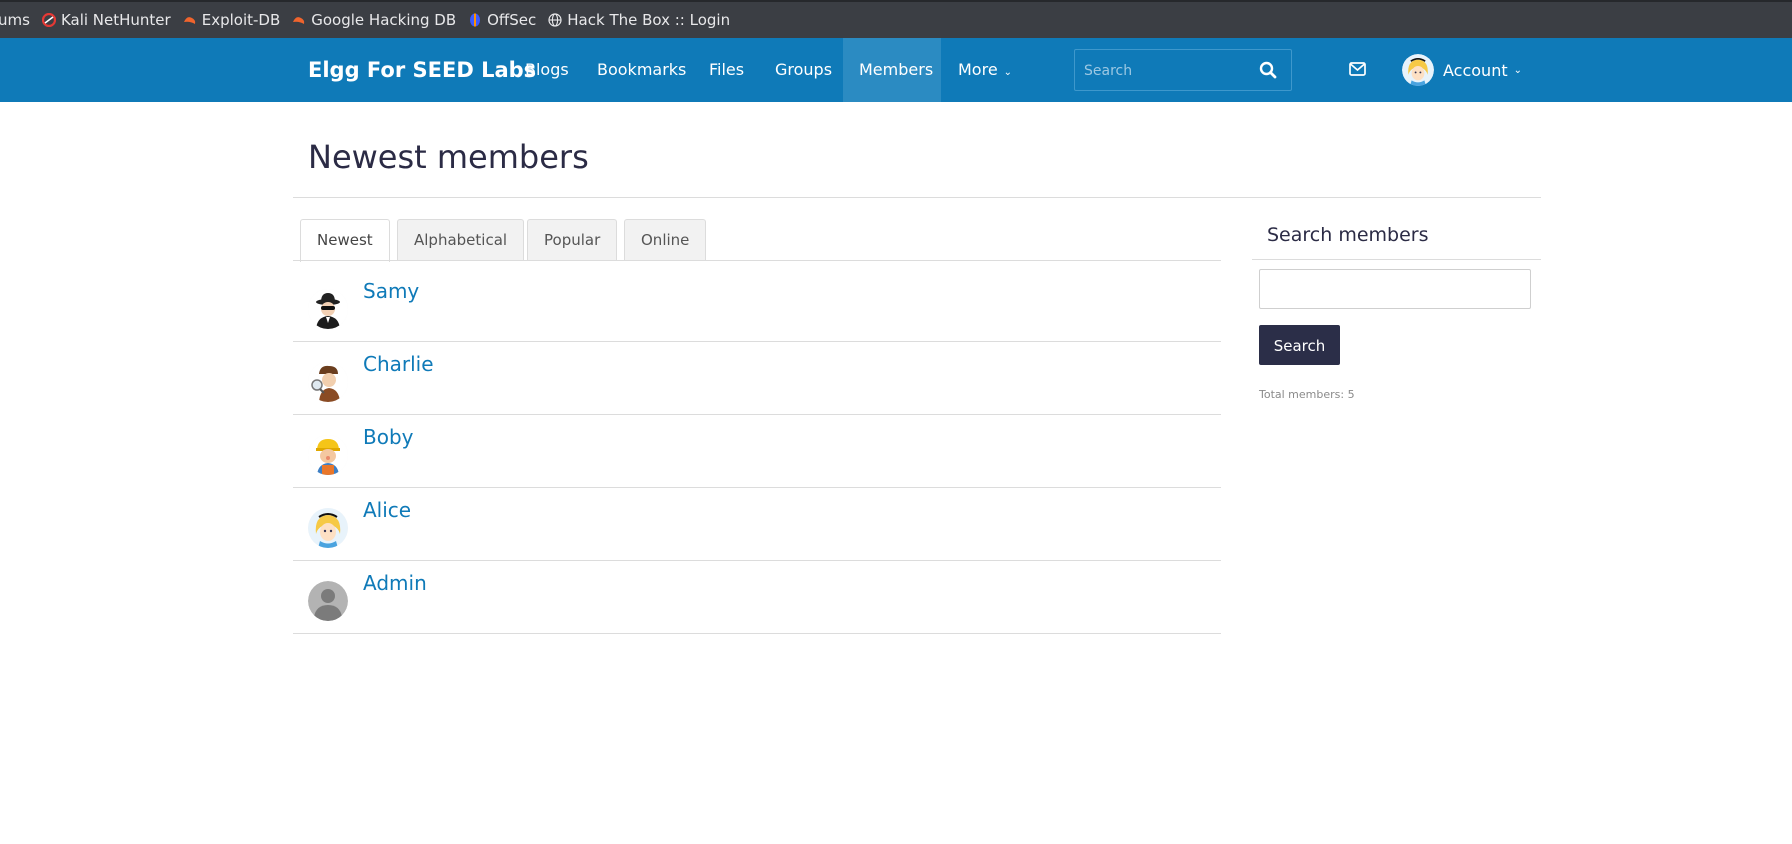 The height and width of the screenshot is (844, 1792). I want to click on tab-label: Popular, so click(572, 240).